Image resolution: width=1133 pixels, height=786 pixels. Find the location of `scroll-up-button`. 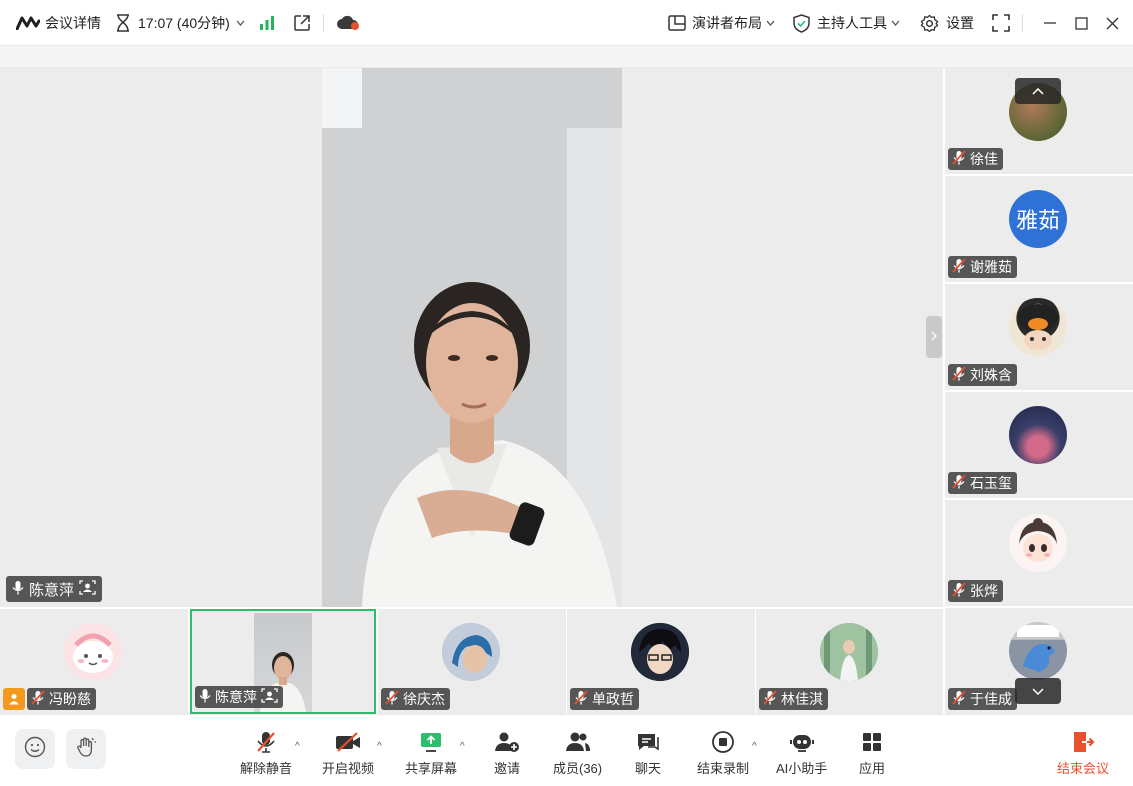

scroll-up-button is located at coordinates (1038, 91).